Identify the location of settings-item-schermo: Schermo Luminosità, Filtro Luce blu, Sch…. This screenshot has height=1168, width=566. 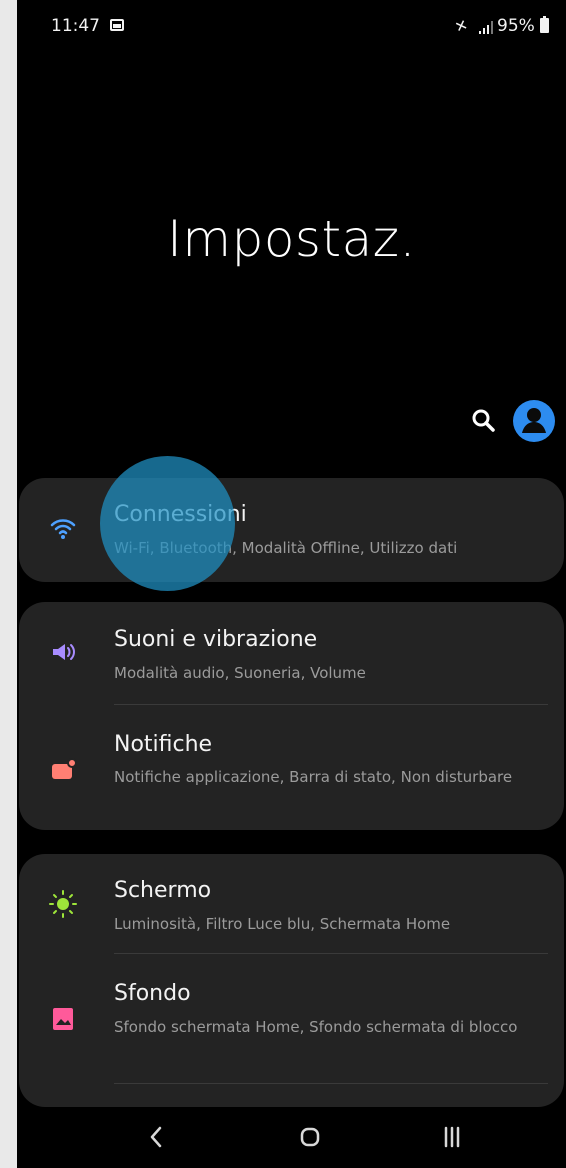
(291, 903).